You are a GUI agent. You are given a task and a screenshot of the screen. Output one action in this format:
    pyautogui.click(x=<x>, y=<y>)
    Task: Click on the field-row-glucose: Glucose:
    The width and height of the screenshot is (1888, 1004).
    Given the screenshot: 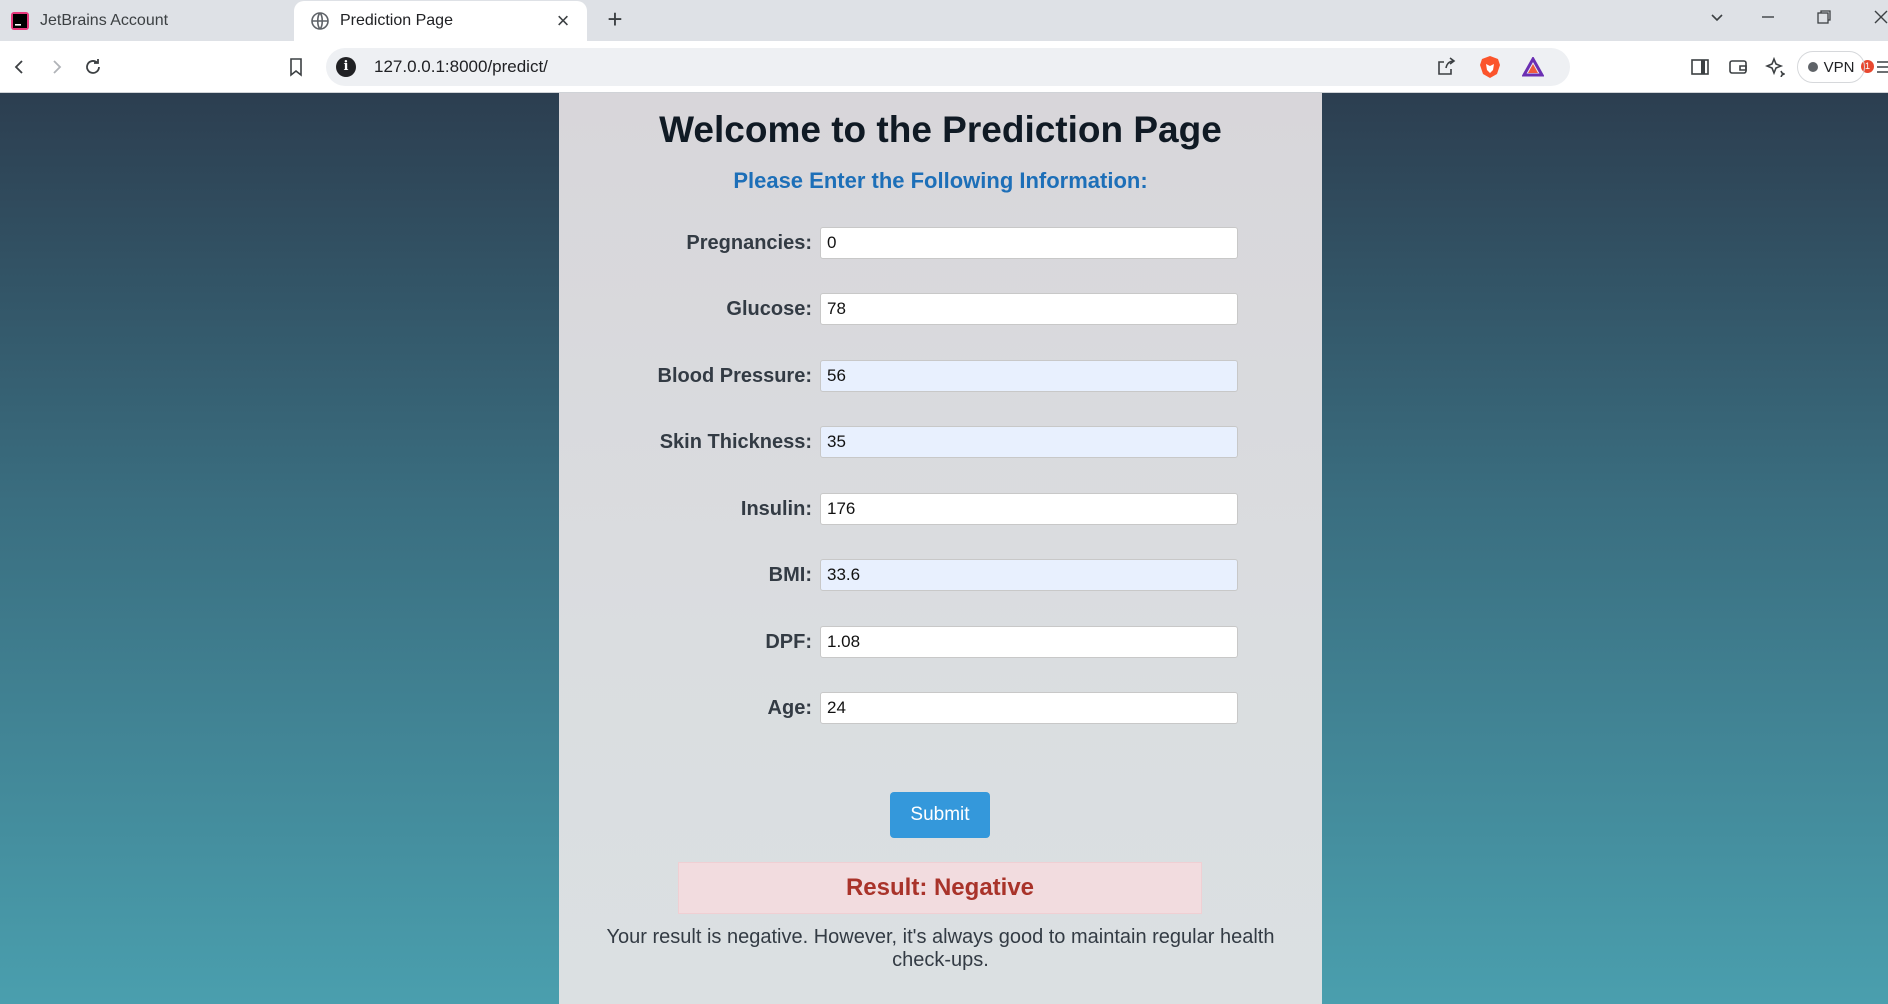 What is the action you would take?
    pyautogui.click(x=940, y=309)
    